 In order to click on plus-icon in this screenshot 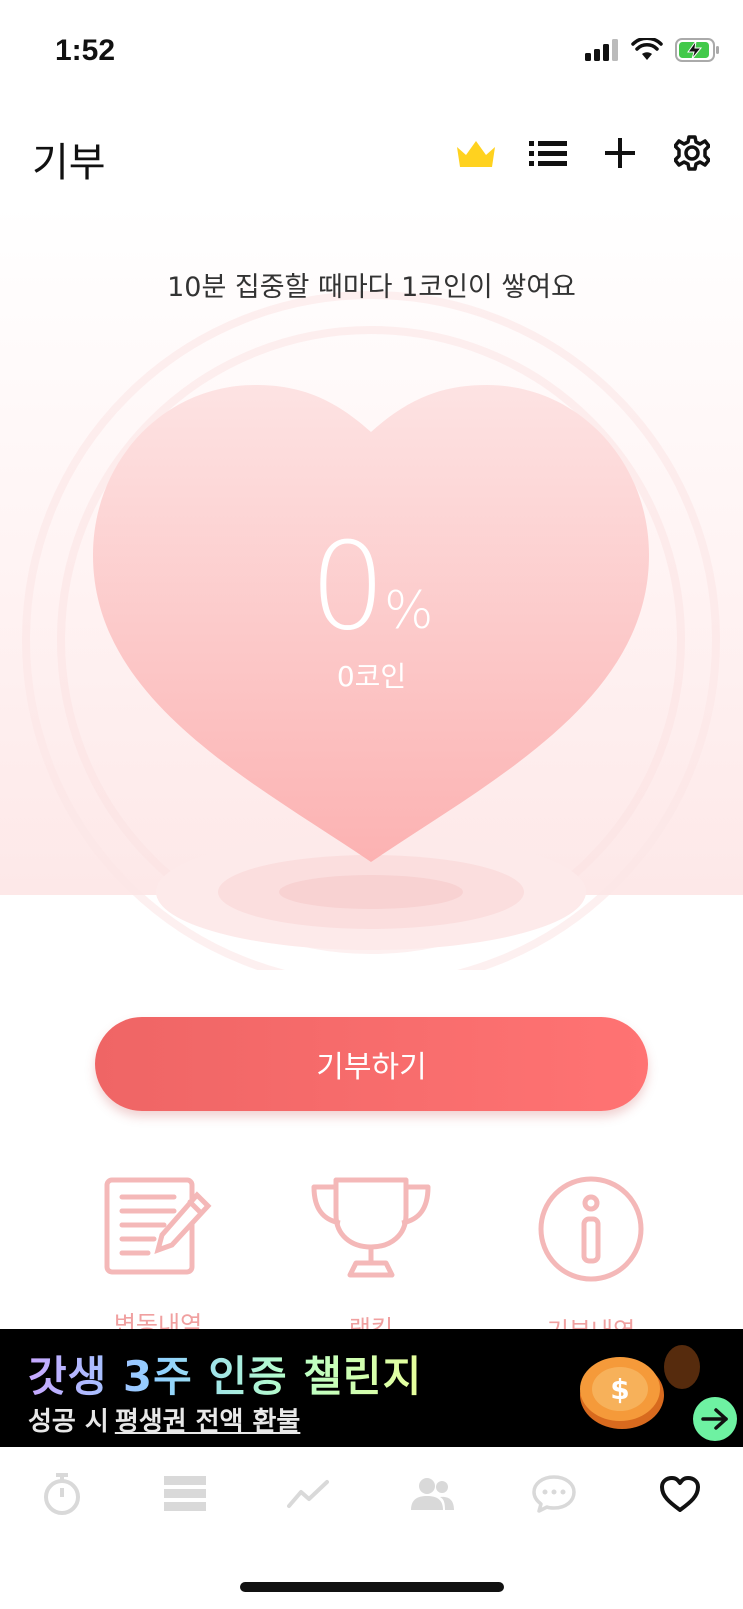, I will do `click(620, 153)`.